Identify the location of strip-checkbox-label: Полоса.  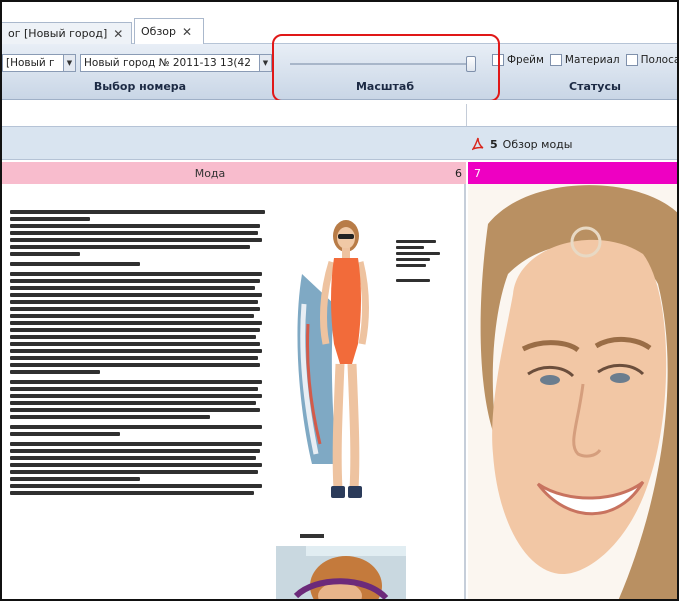
(659, 60).